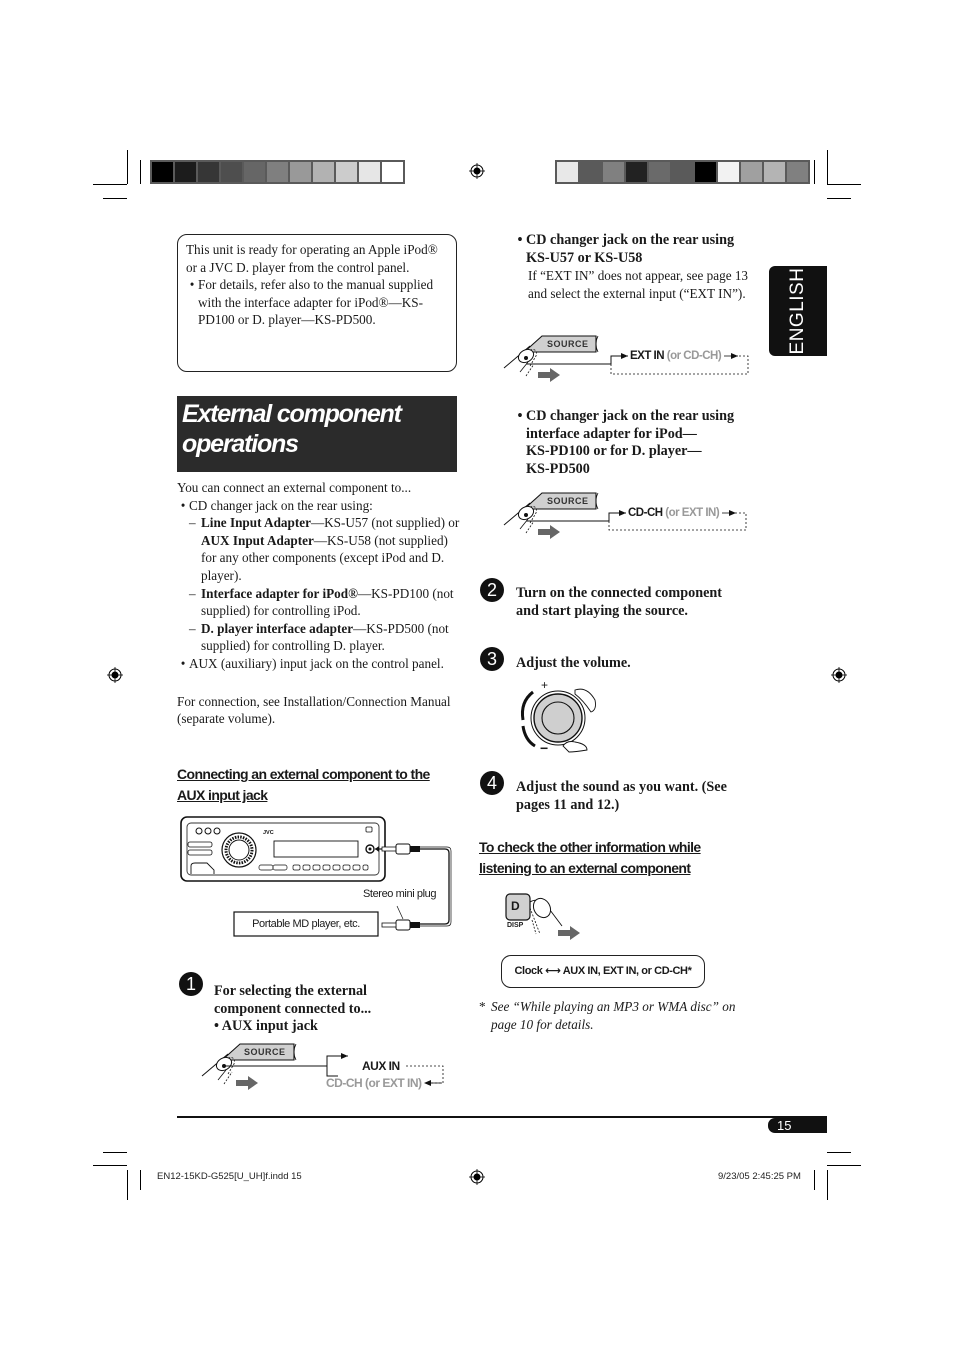 The height and width of the screenshot is (1351, 954). What do you see at coordinates (256, 523) in the screenshot?
I see `adapter-name: Line Input Adapter` at bounding box center [256, 523].